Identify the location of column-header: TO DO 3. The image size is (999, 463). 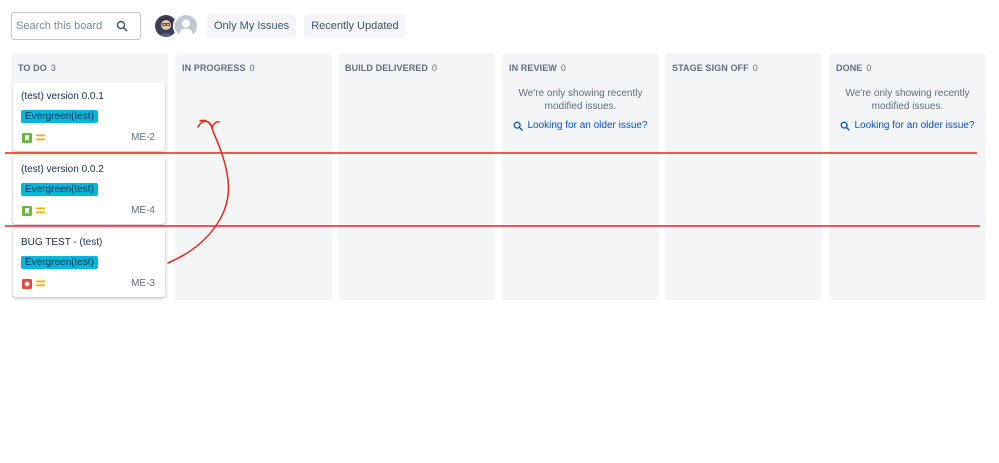
(37, 68).